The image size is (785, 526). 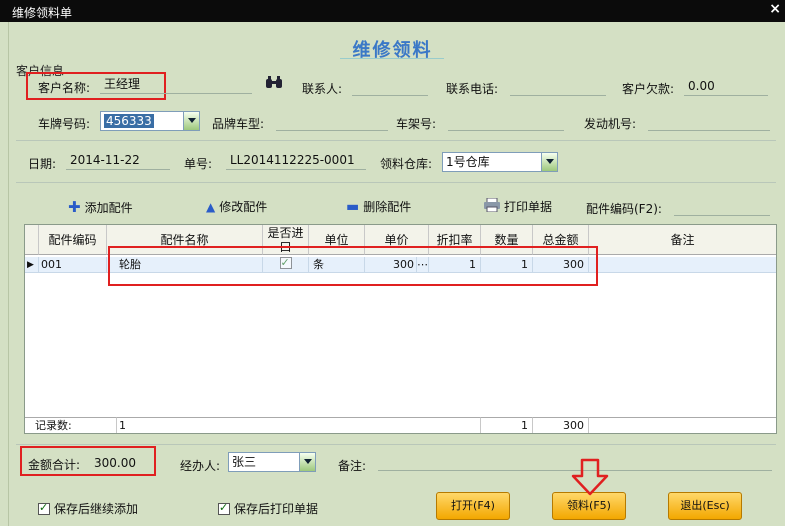 I want to click on pick-button: 领料(F5), so click(x=589, y=506).